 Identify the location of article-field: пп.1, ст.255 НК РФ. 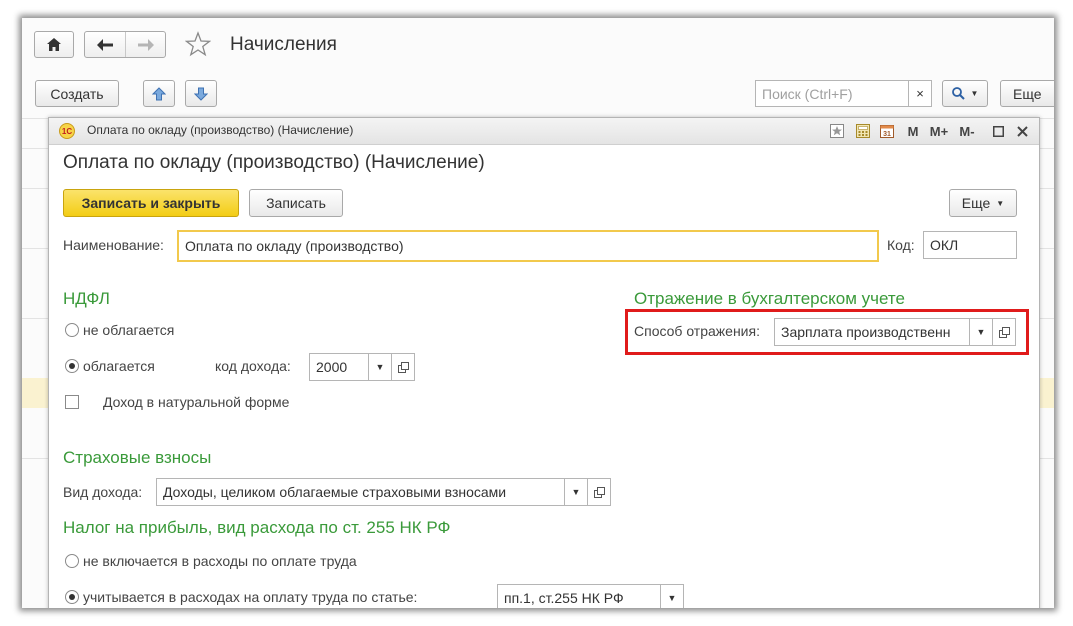
(579, 596).